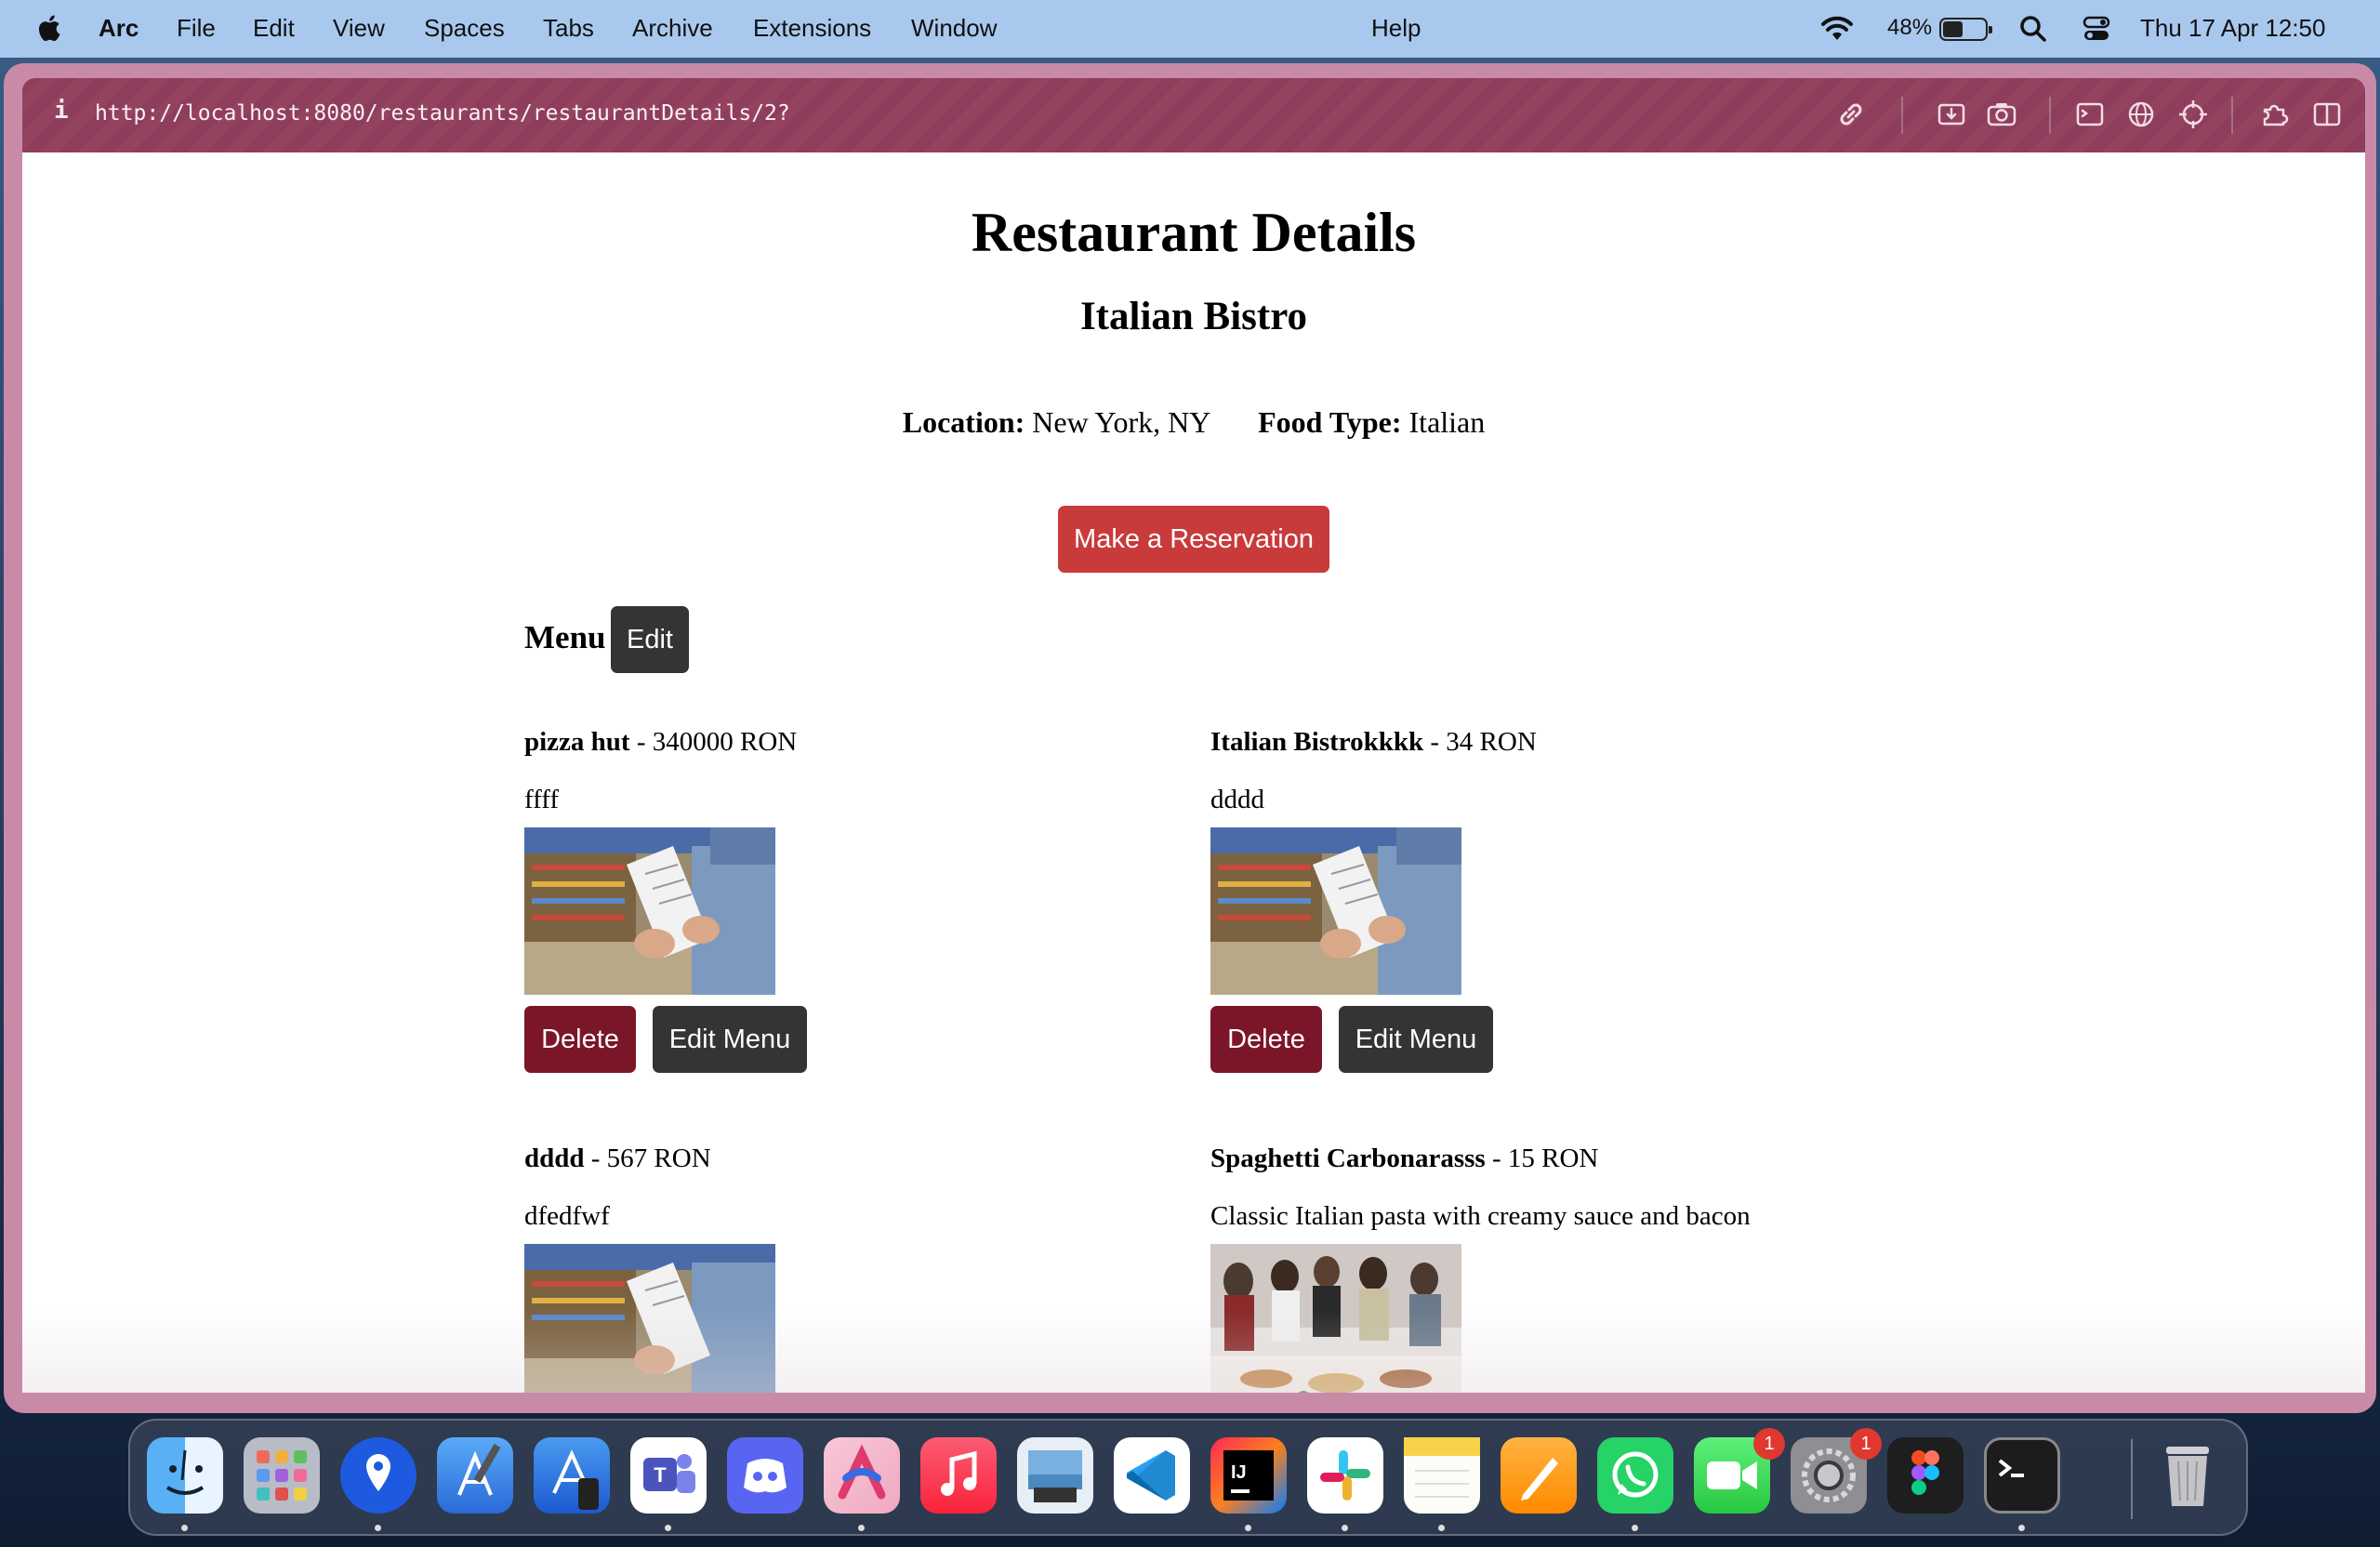 The image size is (2380, 1547). Describe the element at coordinates (274, 28) in the screenshot. I see `menu-edit: Edit` at that location.